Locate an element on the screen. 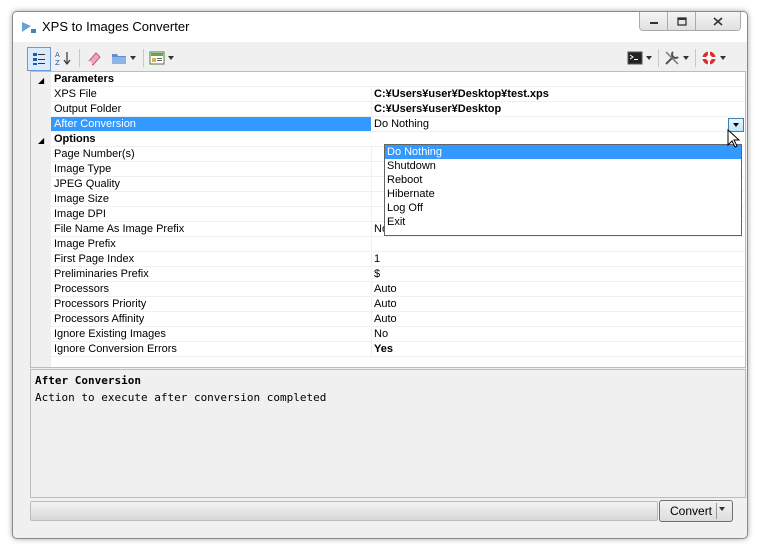 This screenshot has height=551, width=760. minimize-button is located at coordinates (654, 21).